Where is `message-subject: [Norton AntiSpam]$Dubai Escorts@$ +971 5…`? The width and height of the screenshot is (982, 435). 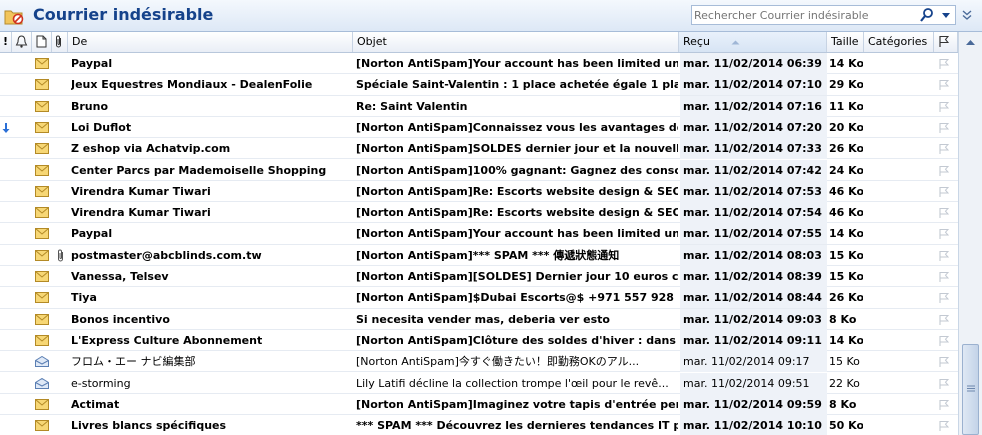 message-subject: [Norton AntiSpam]$Dubai Escorts@$ +971 5… is located at coordinates (517, 298).